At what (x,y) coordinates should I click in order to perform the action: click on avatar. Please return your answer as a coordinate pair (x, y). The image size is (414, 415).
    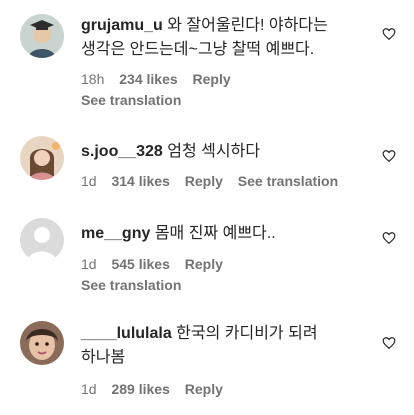
    Looking at the image, I should click on (42, 343).